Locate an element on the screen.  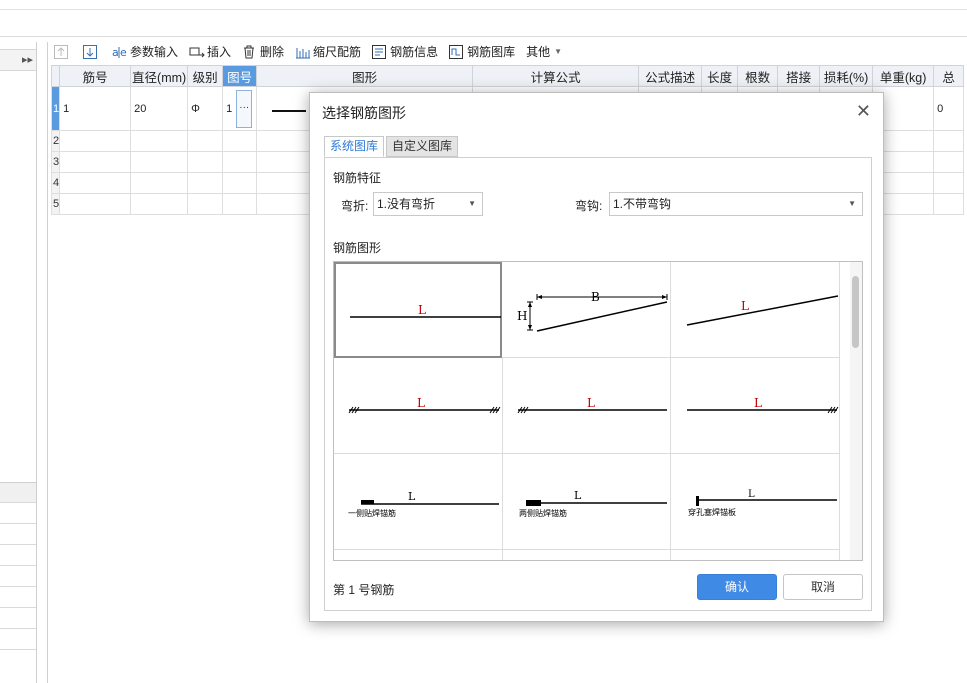
scale-rebar-button: 缩尺配筋 is located at coordinates (329, 52).